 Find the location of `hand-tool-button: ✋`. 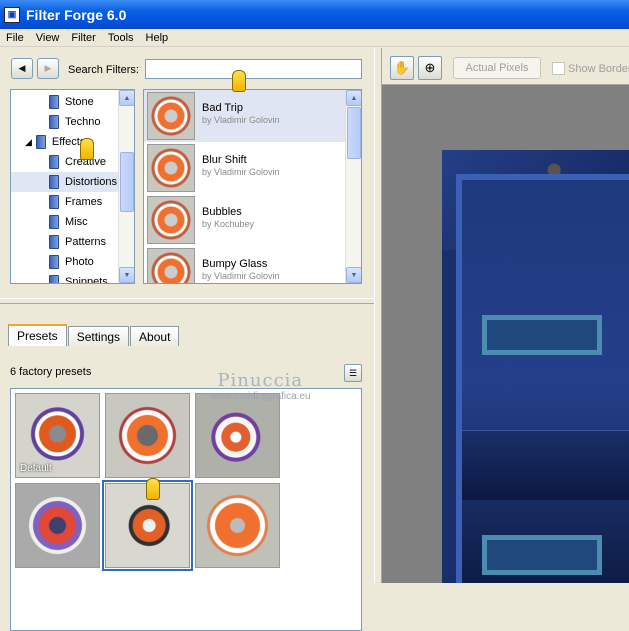

hand-tool-button: ✋ is located at coordinates (402, 68).